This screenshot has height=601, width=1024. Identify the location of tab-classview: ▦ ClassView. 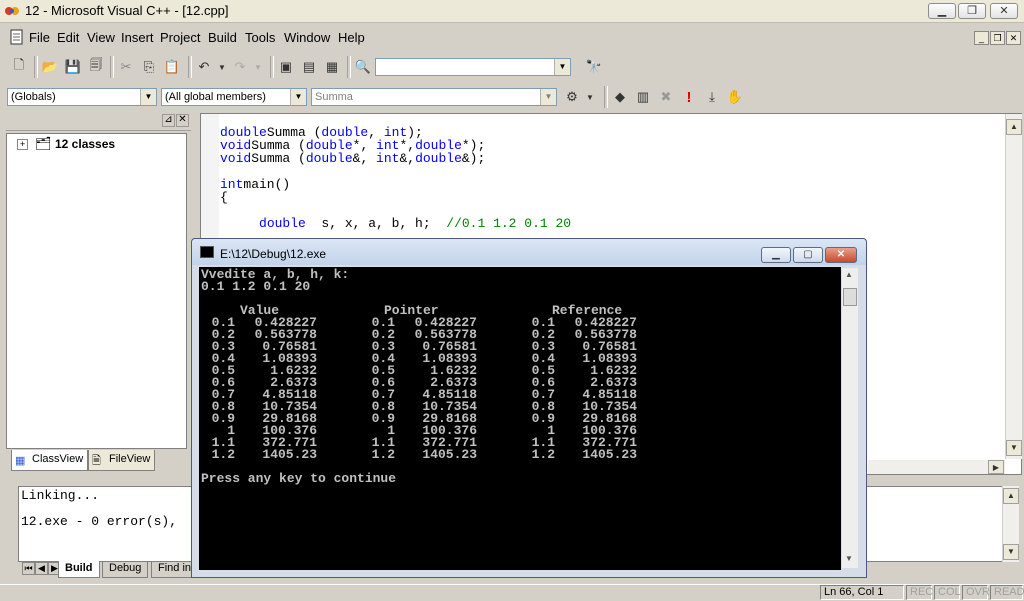
(50, 460).